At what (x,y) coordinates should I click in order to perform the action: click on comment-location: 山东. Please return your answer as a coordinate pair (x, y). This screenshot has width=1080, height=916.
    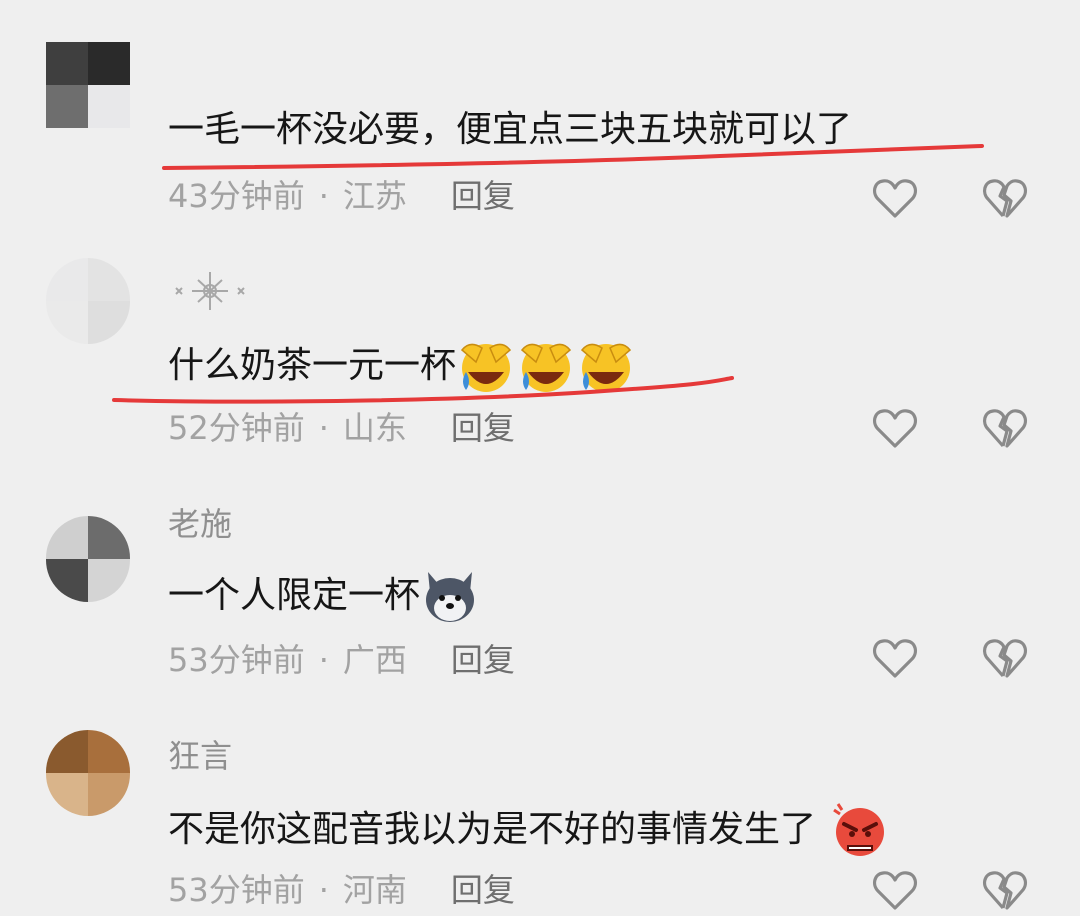
    Looking at the image, I should click on (374, 428).